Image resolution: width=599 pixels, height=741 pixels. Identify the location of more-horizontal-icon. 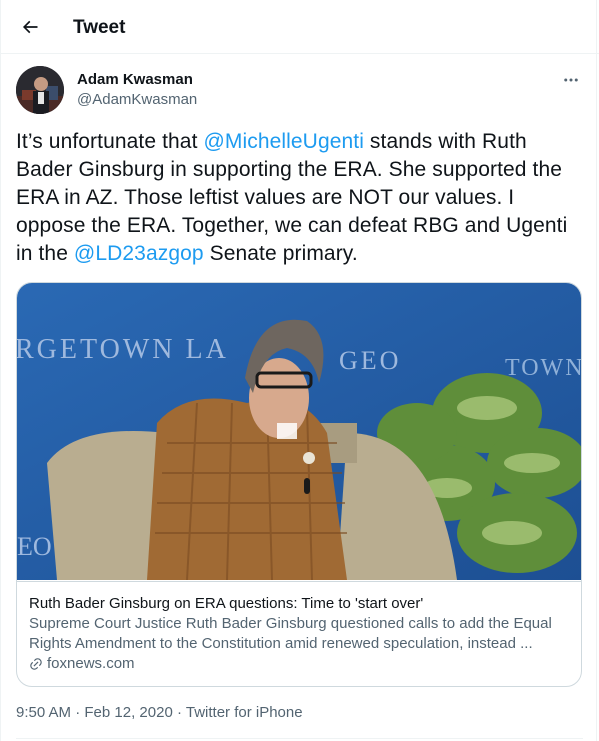
(571, 80).